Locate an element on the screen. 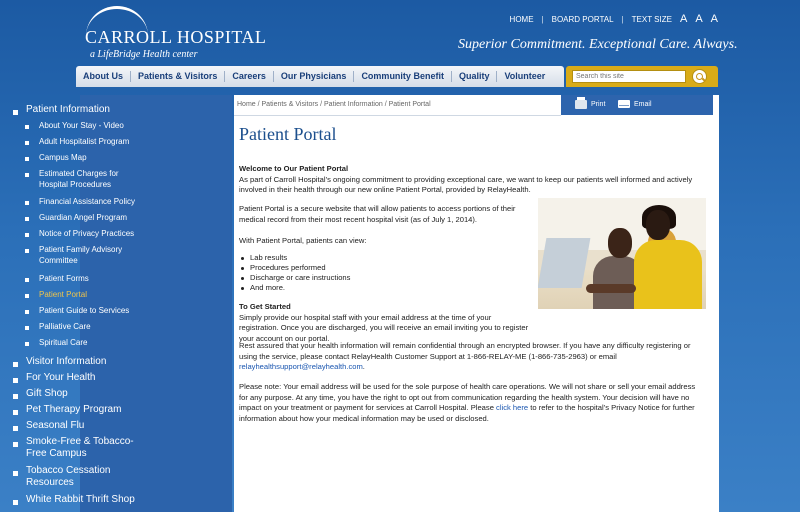 The width and height of the screenshot is (800, 512). text-size-medium-button: A is located at coordinates (698, 19).